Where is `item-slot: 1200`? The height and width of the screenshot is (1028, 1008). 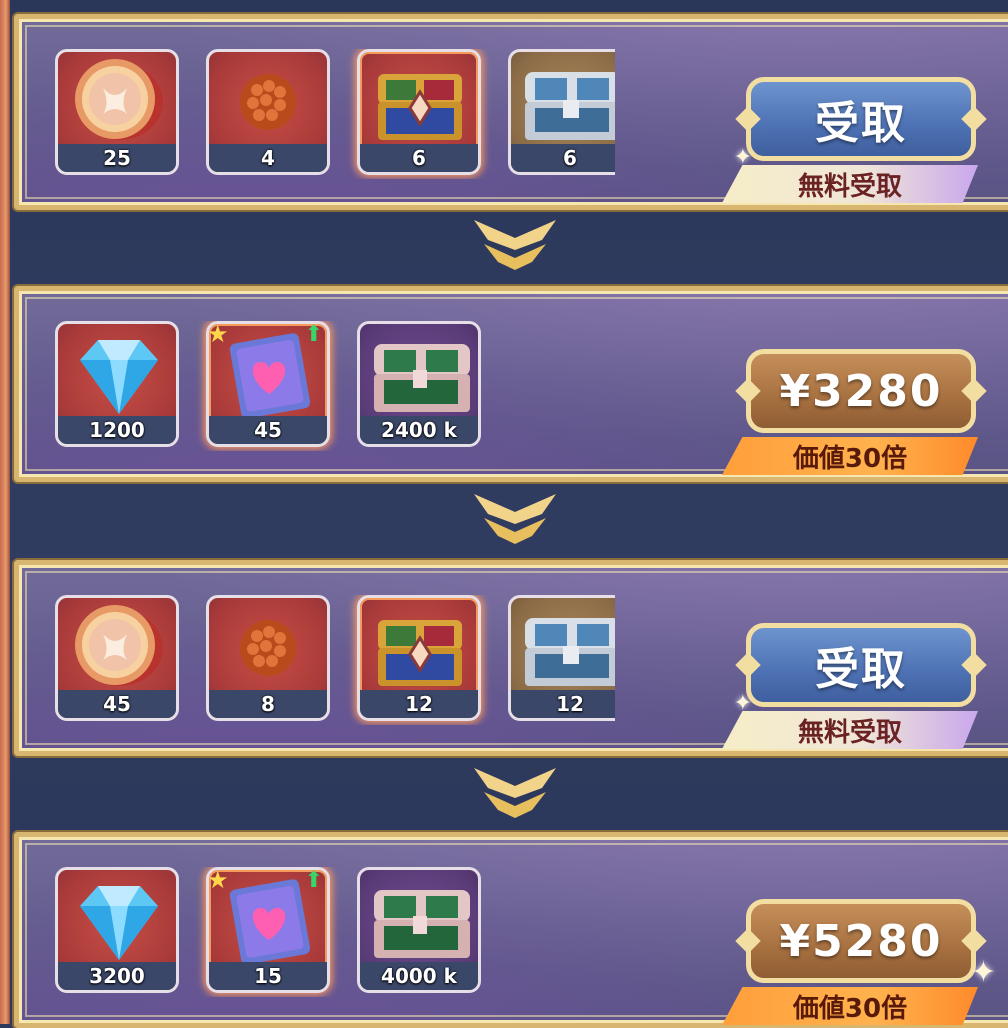
item-slot: 1200 is located at coordinates (117, 384).